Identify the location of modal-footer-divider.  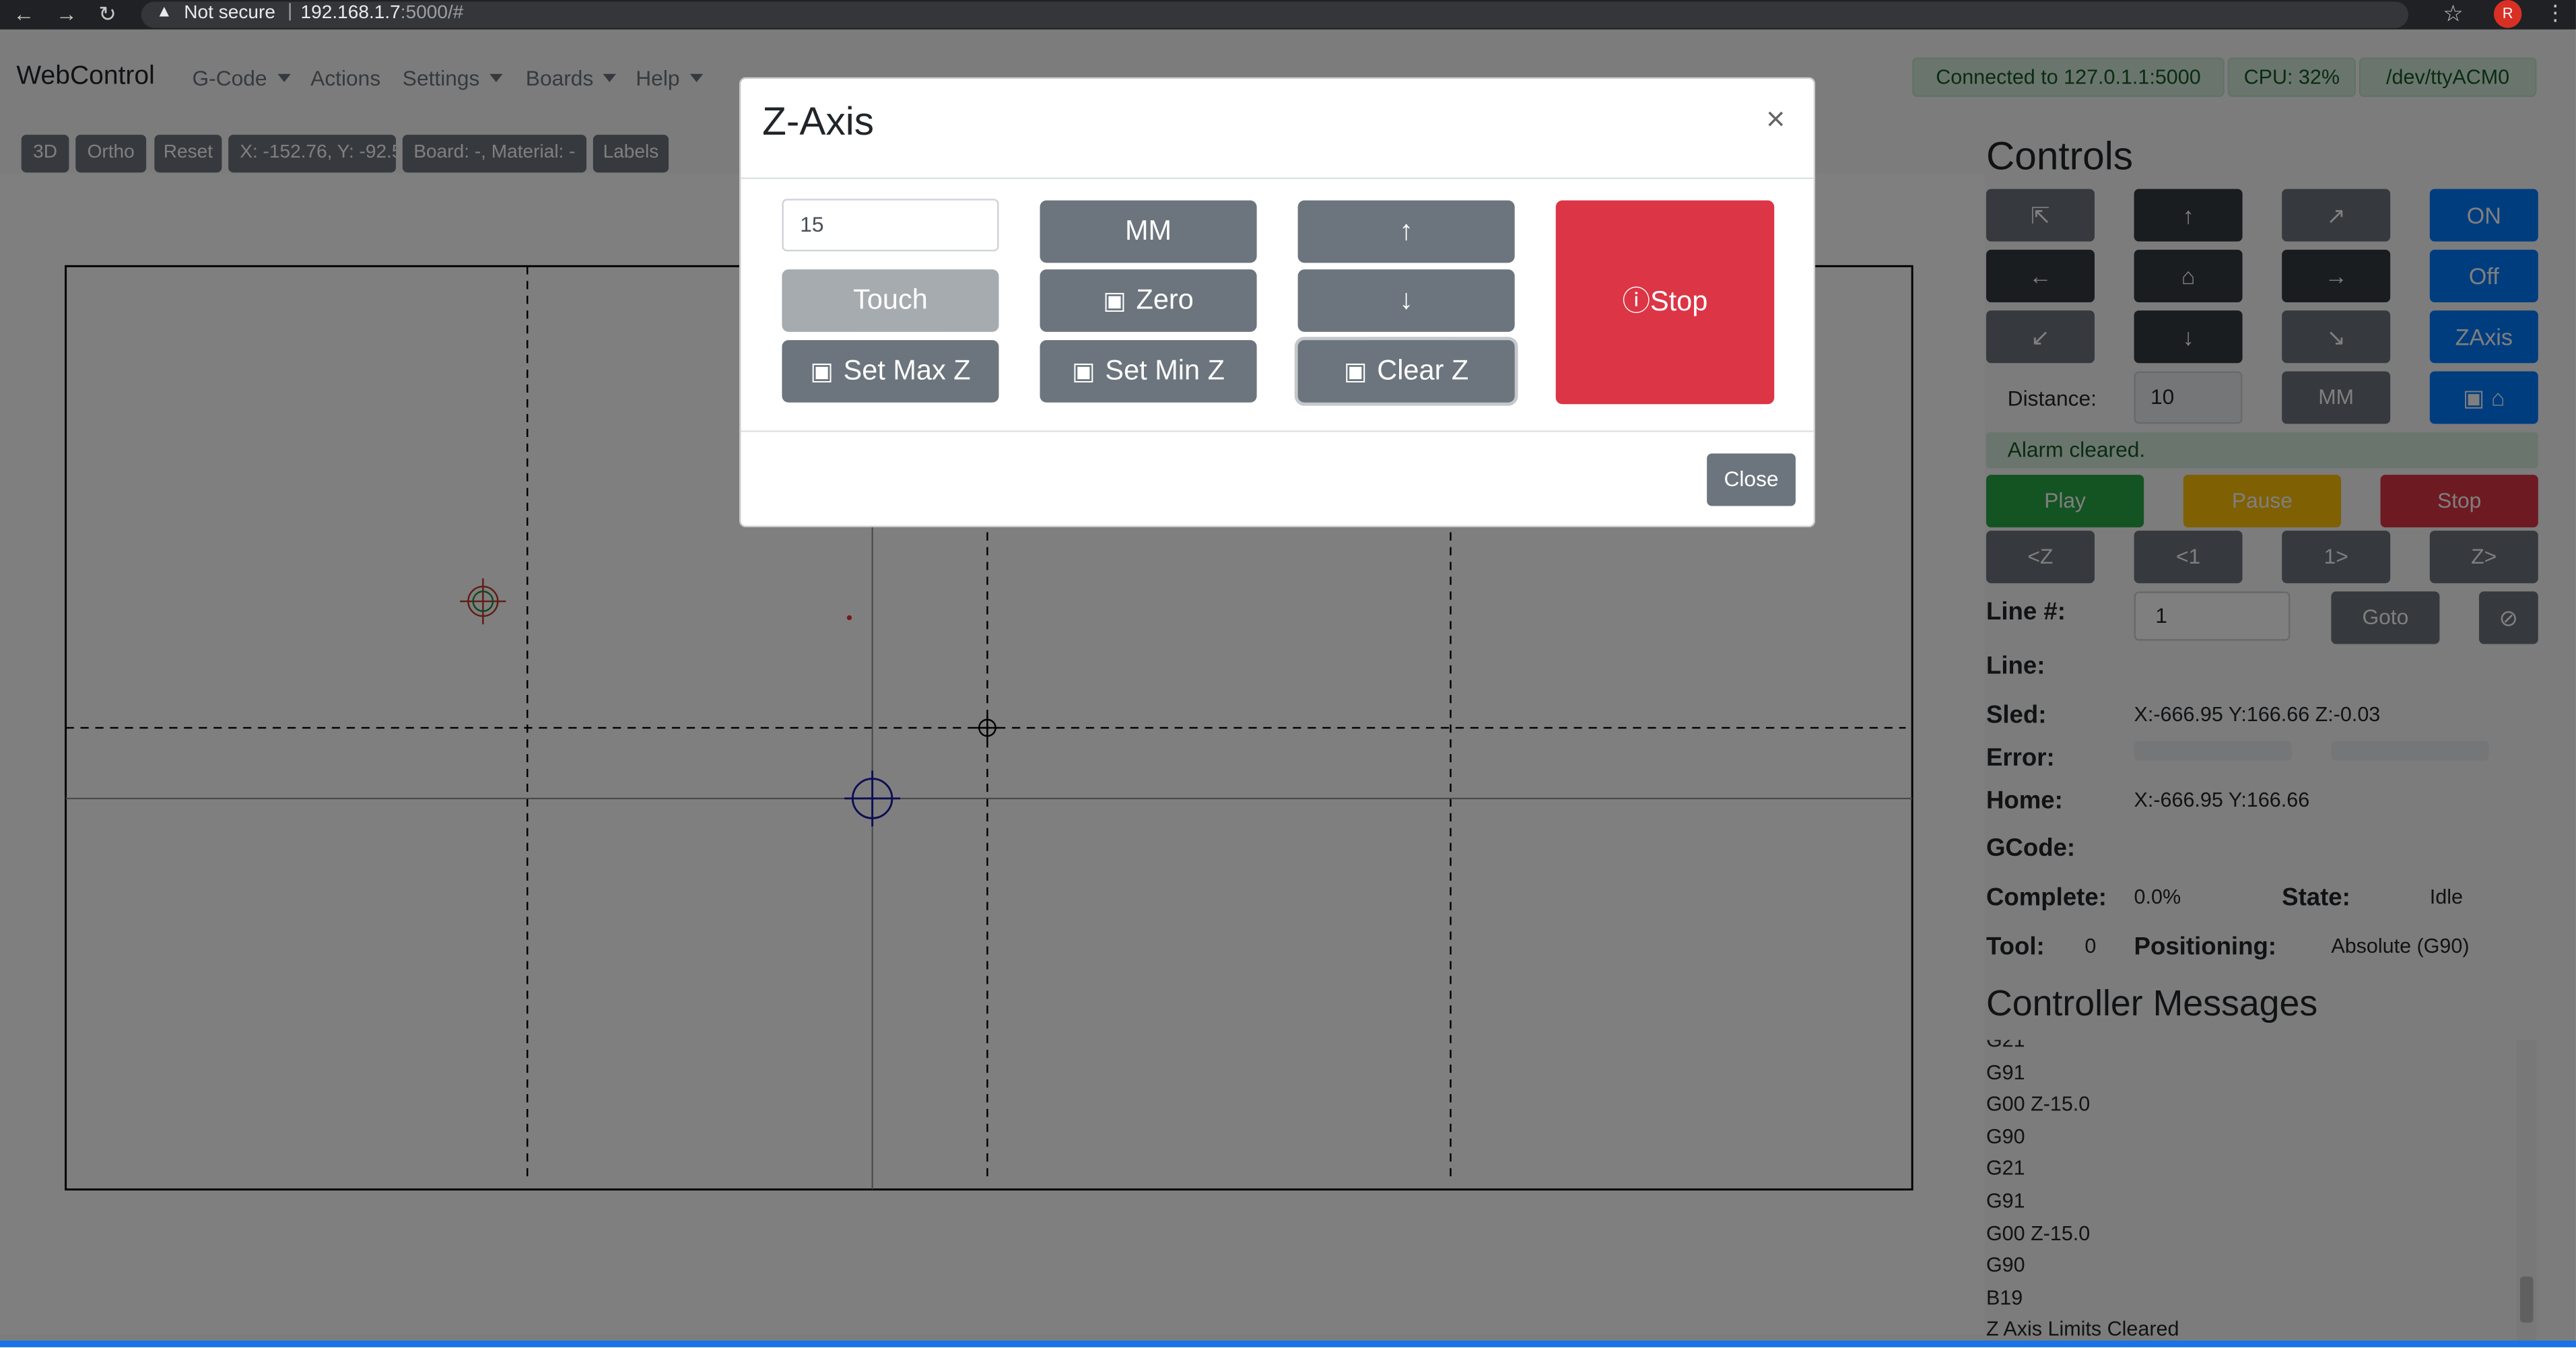
(1277, 431).